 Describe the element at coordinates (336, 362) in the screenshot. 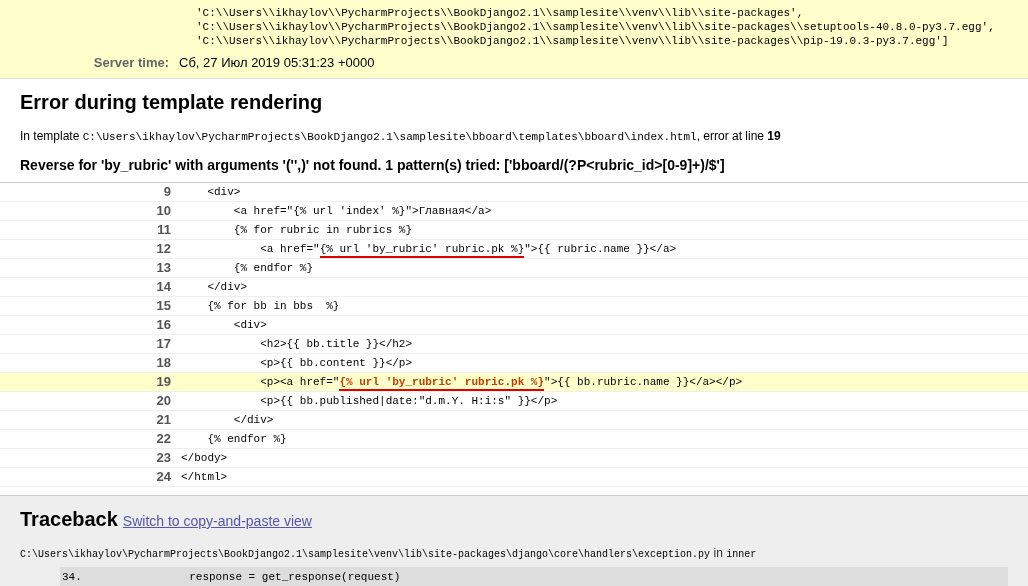

I see `code-text: <p>{{ bb.content }}</p>` at that location.